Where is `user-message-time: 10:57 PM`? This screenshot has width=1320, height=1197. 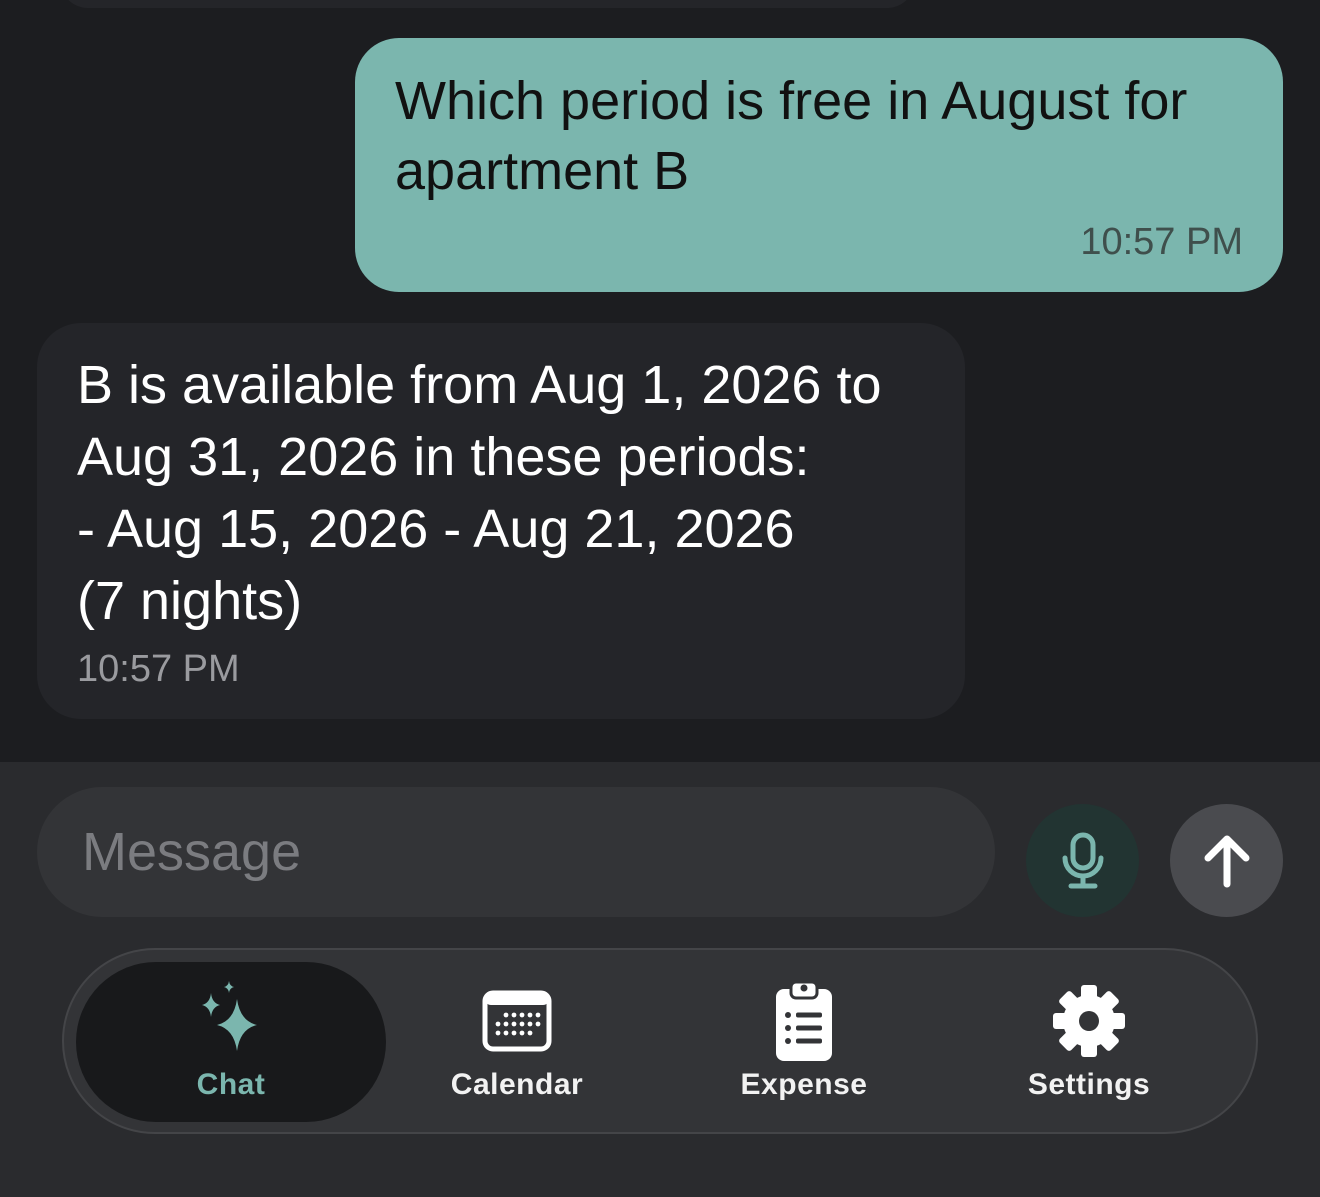 user-message-time: 10:57 PM is located at coordinates (1161, 242).